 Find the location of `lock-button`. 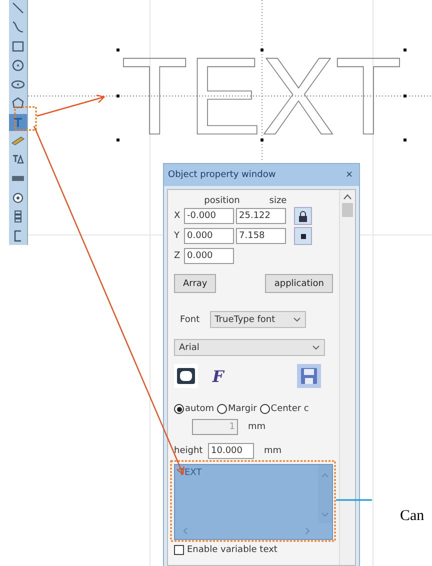

lock-button is located at coordinates (303, 216).